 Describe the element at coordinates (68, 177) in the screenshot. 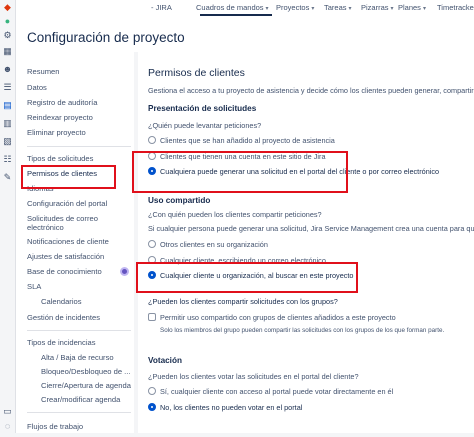

I see `highlight-box-sidebar` at that location.